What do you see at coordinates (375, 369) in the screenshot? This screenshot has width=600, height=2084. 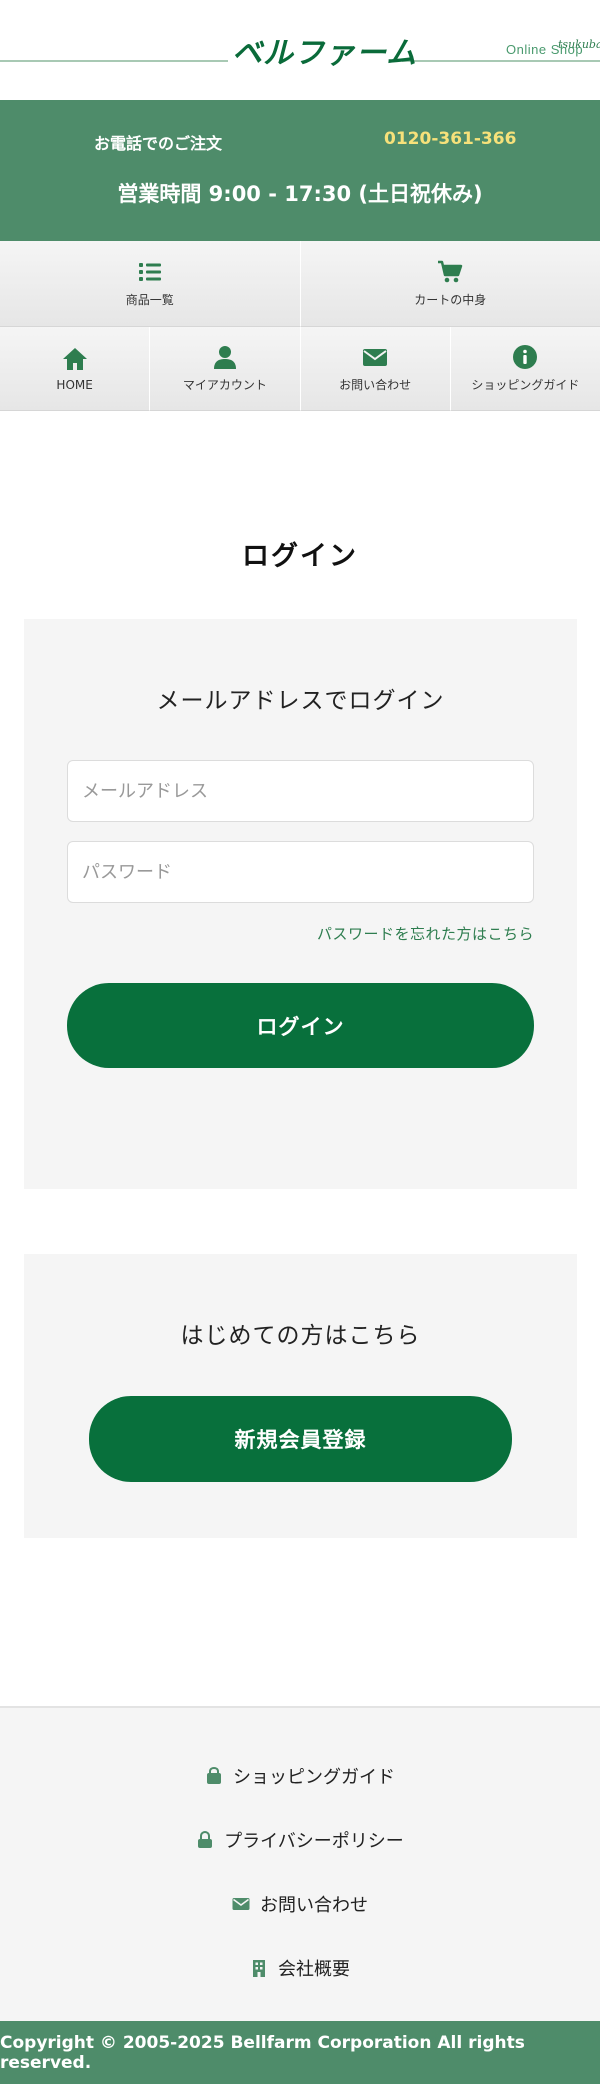 I see `nav-item-contact: お問い合わせ` at bounding box center [375, 369].